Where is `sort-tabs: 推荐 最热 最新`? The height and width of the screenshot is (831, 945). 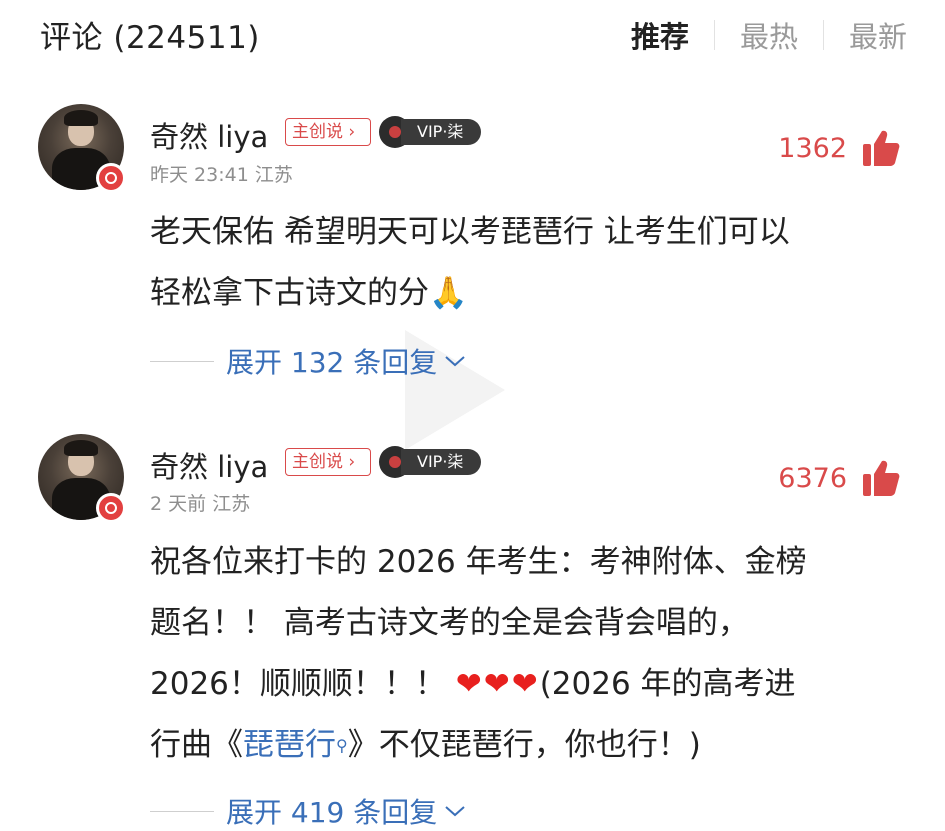
sort-tabs: 推荐 最热 最新 is located at coordinates (769, 35).